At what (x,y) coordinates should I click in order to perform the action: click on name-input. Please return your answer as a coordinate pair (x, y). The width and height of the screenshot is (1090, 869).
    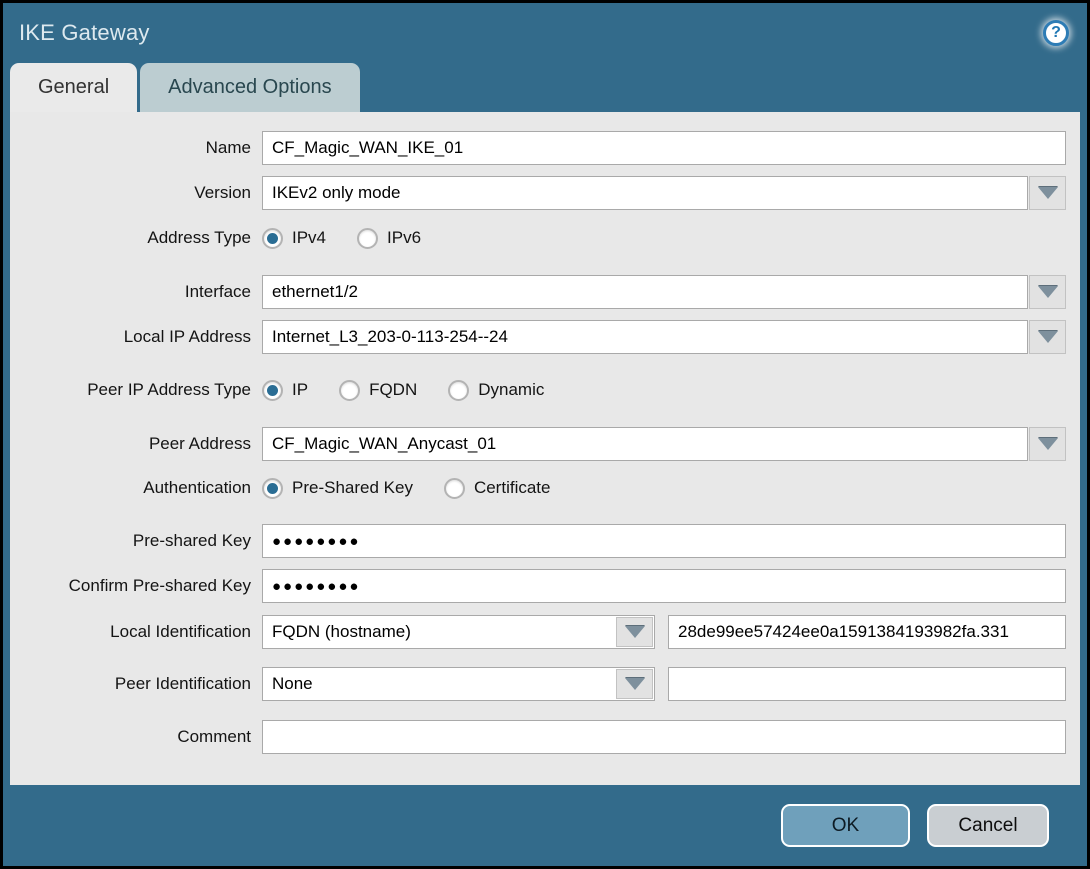
    Looking at the image, I should click on (664, 148).